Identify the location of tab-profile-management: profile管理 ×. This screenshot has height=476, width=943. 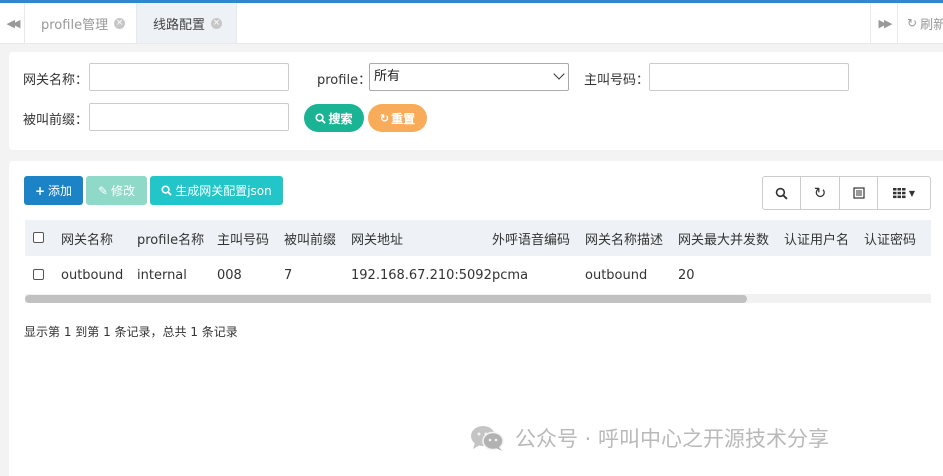
(81, 23).